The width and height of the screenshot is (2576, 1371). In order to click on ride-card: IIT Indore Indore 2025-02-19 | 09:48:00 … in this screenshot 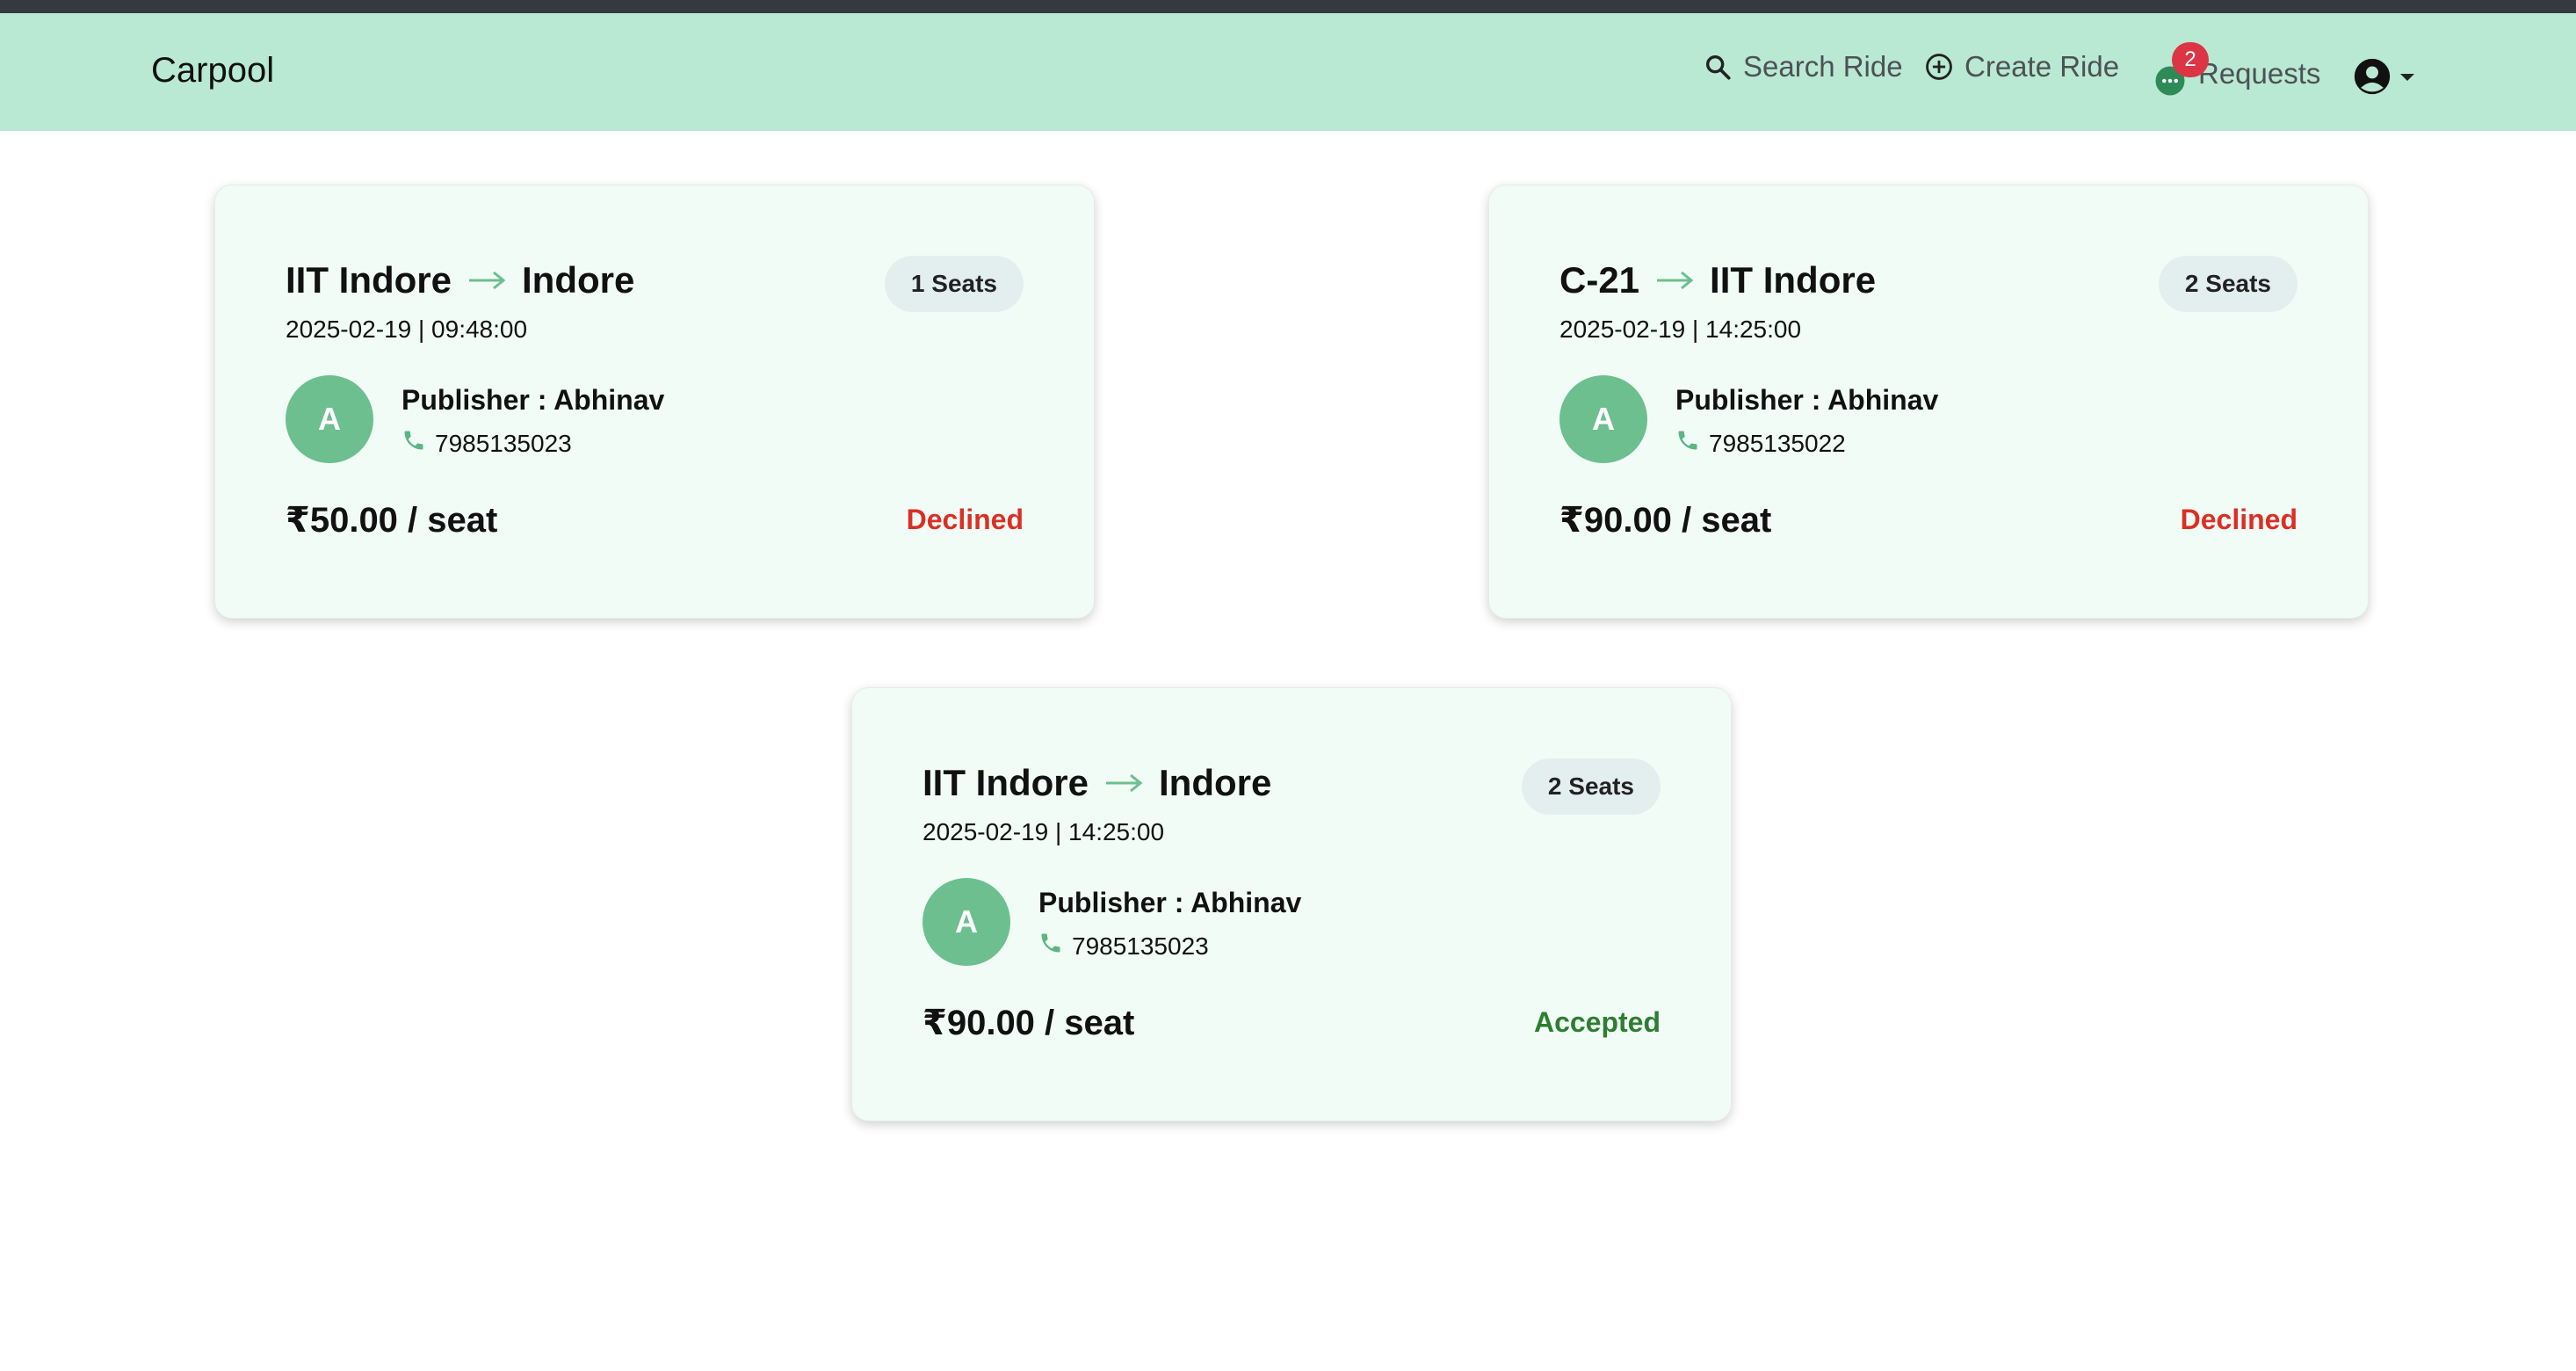, I will do `click(654, 402)`.